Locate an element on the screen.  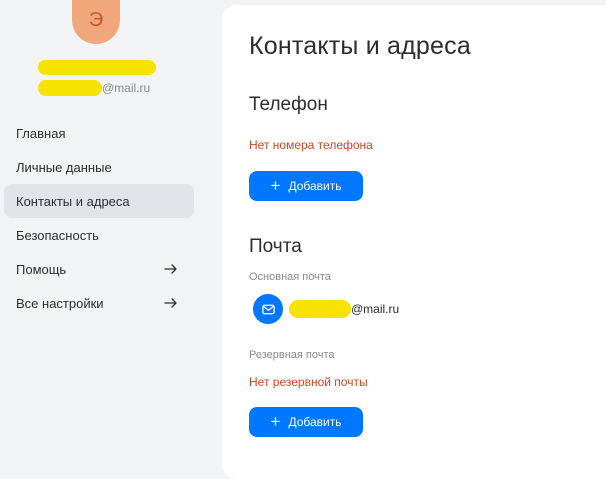
add-backup-mail-button: + Добавить is located at coordinates (306, 422).